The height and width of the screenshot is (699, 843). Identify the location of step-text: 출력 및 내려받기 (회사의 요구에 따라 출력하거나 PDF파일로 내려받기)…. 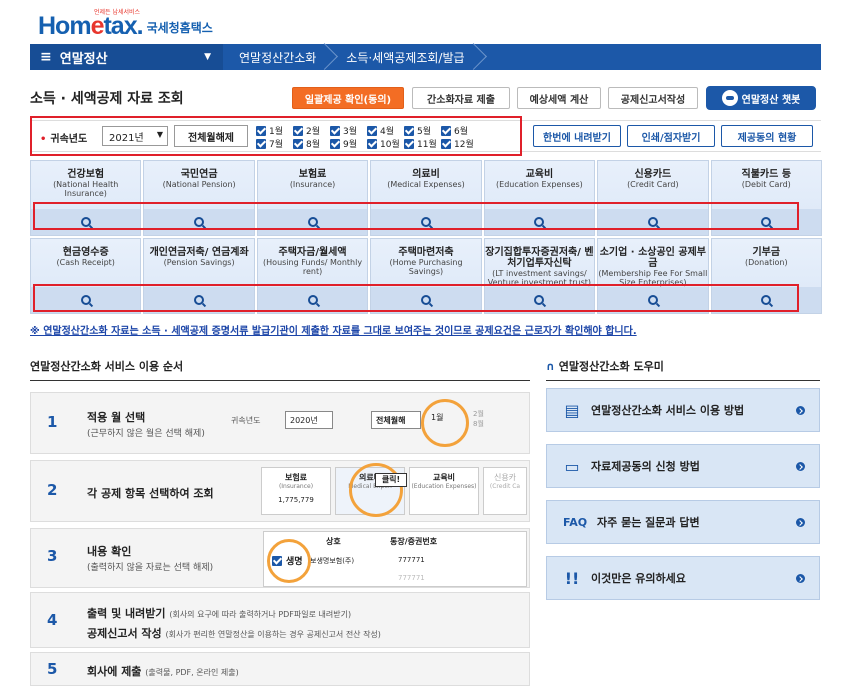
(234, 623).